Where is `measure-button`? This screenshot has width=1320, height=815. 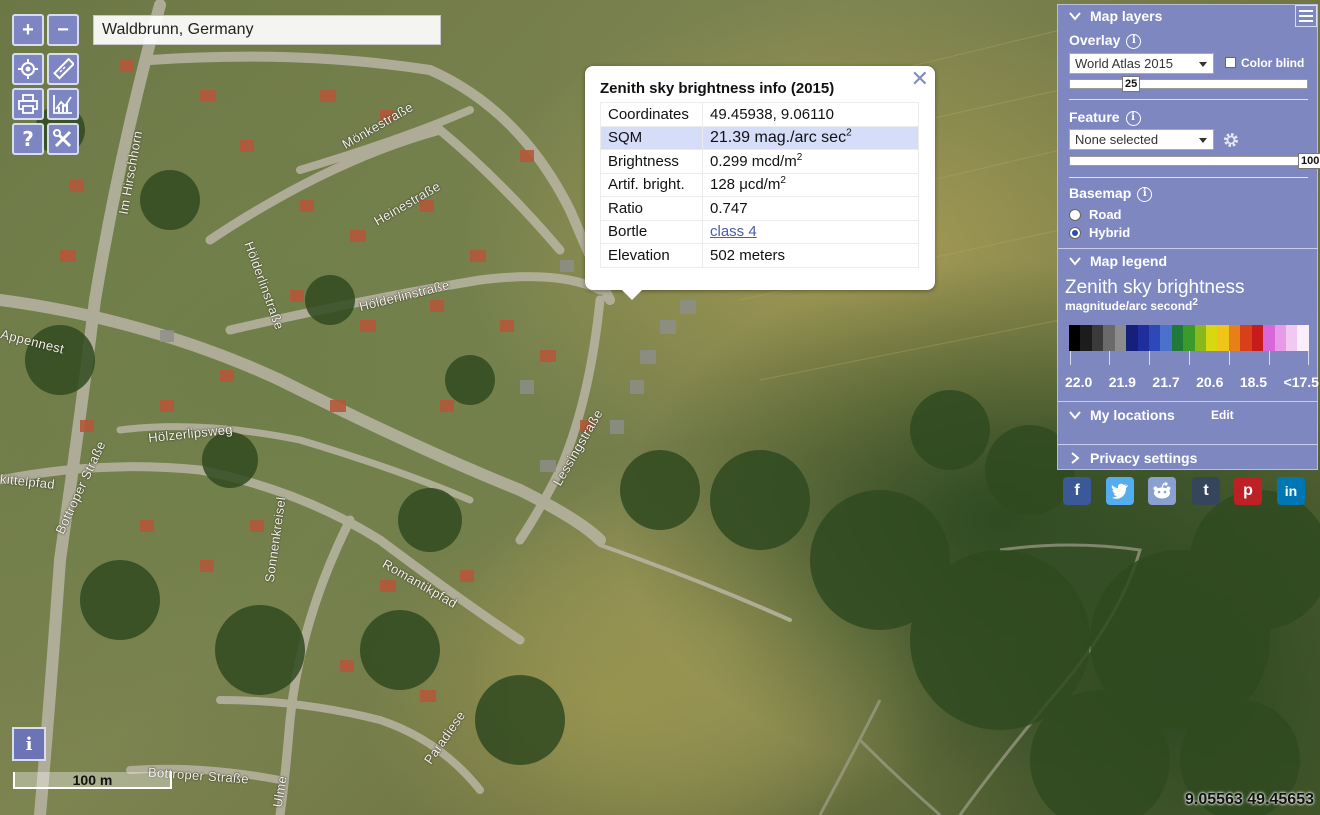 measure-button is located at coordinates (63, 69).